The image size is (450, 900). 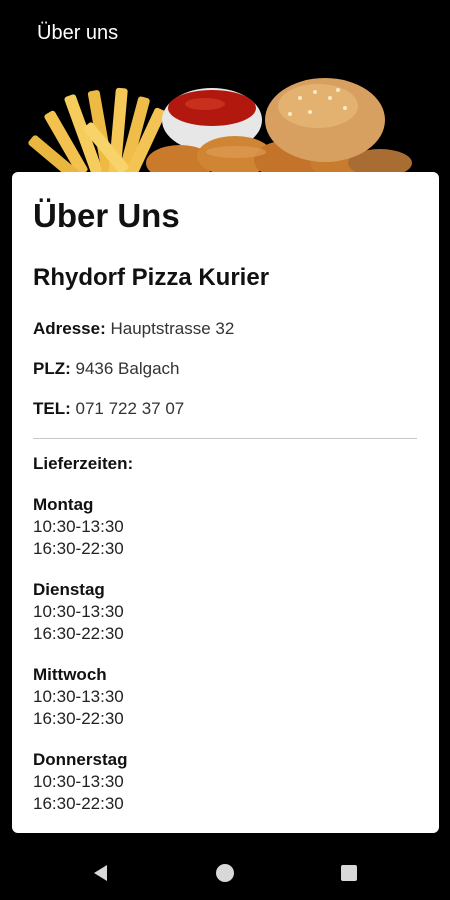 I want to click on plz-value: 9436 Balgach, so click(x=127, y=368).